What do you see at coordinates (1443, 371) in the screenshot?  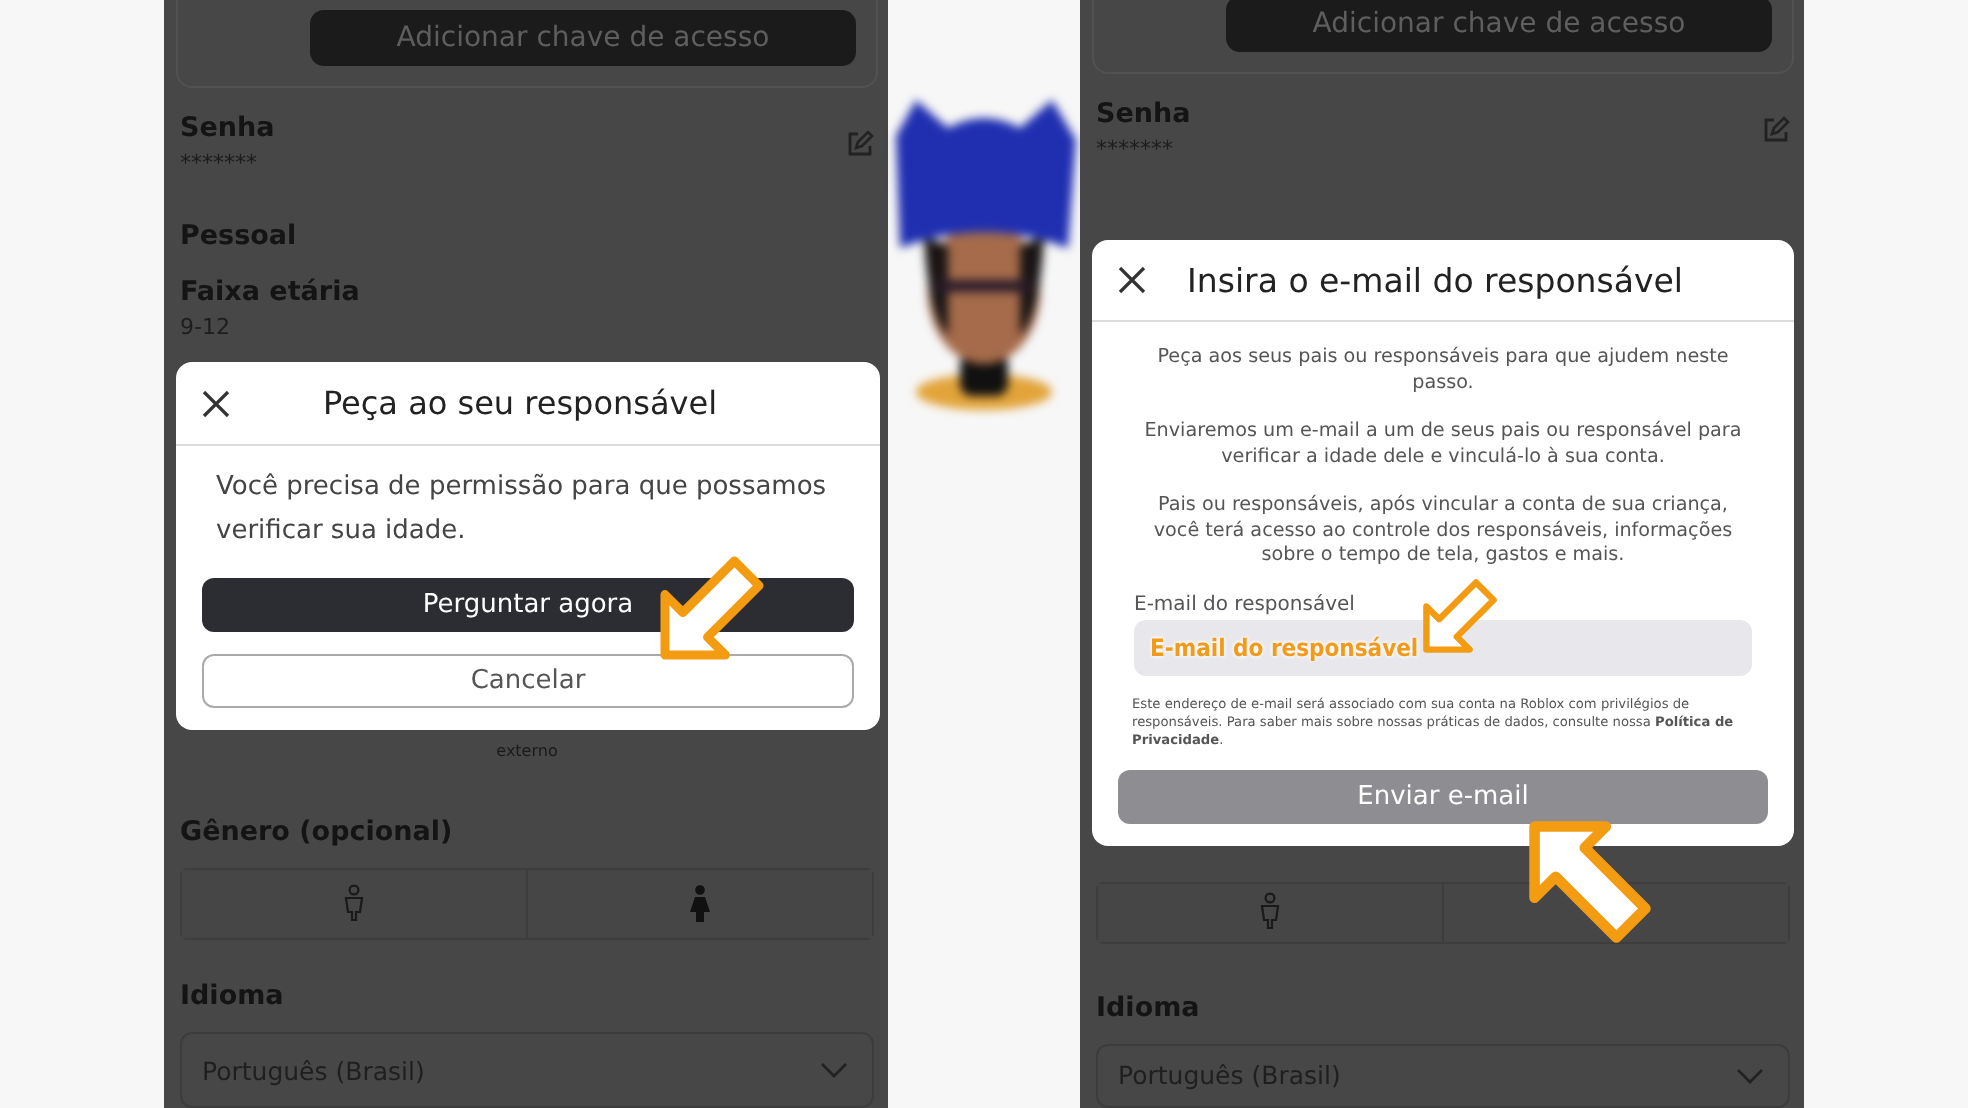 I see `dialog-paragraph: Peça aos seus pais ou responsáveis para que ajudem neste passo.` at bounding box center [1443, 371].